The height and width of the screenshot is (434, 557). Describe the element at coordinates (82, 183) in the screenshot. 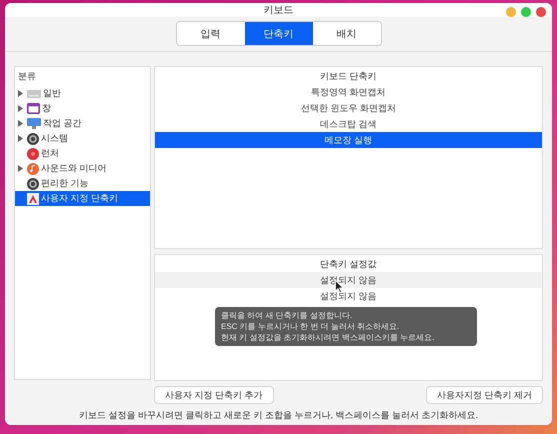

I see `category-item: 편리한 기능` at that location.